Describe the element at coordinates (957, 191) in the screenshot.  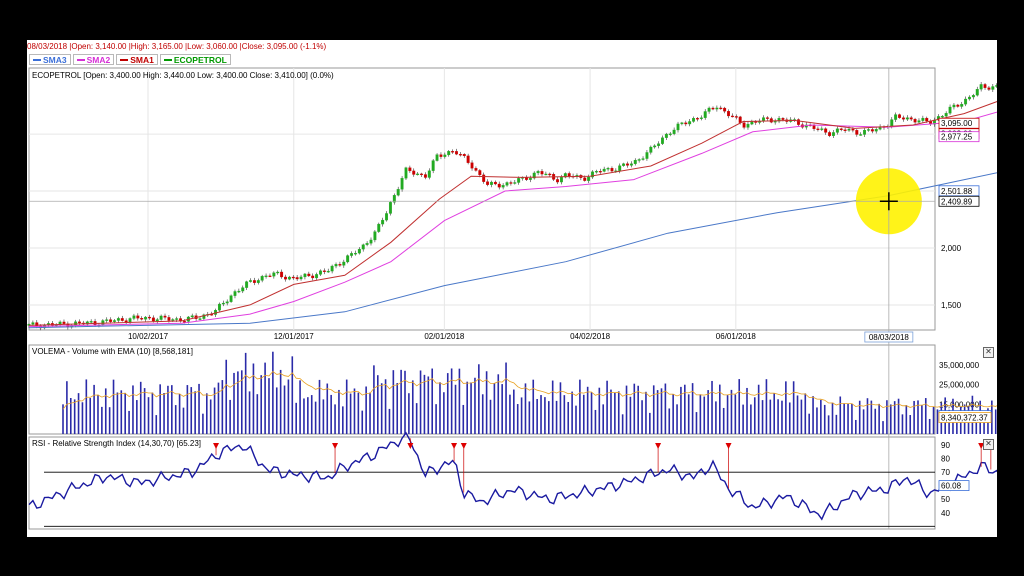
I see `price-value-label: 2,501.88` at that location.